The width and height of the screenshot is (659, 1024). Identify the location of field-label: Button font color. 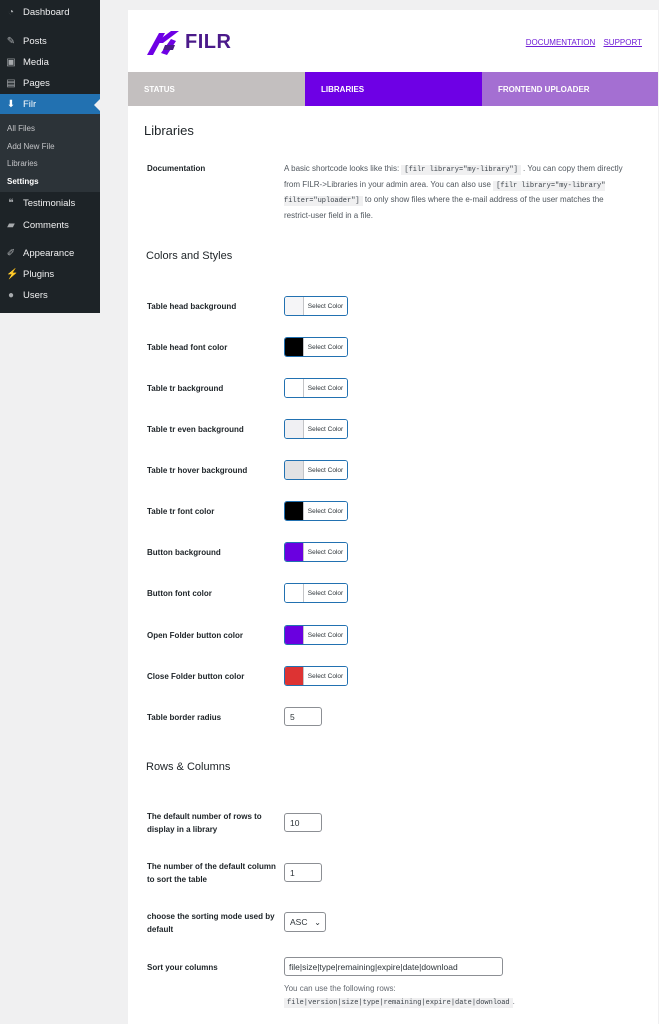
(179, 593).